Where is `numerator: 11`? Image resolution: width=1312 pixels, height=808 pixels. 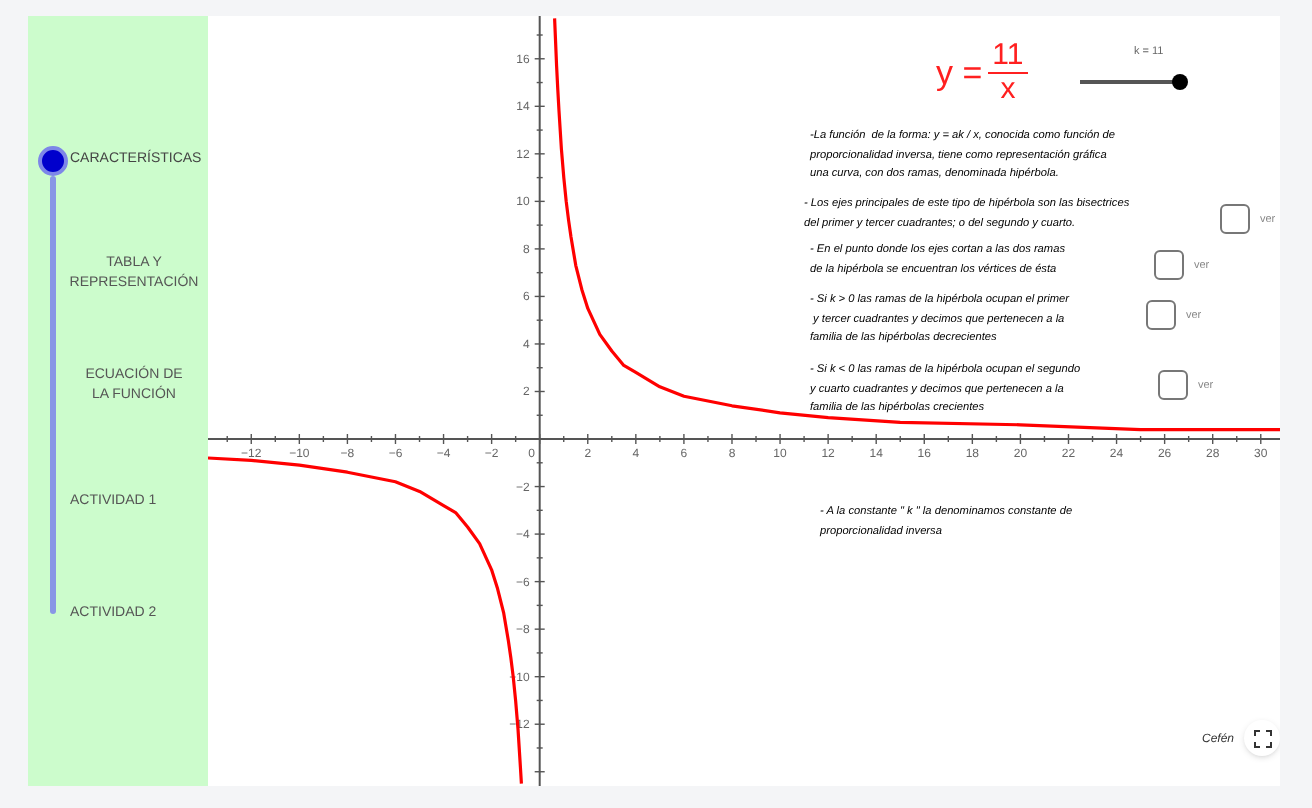
numerator: 11 is located at coordinates (1008, 57).